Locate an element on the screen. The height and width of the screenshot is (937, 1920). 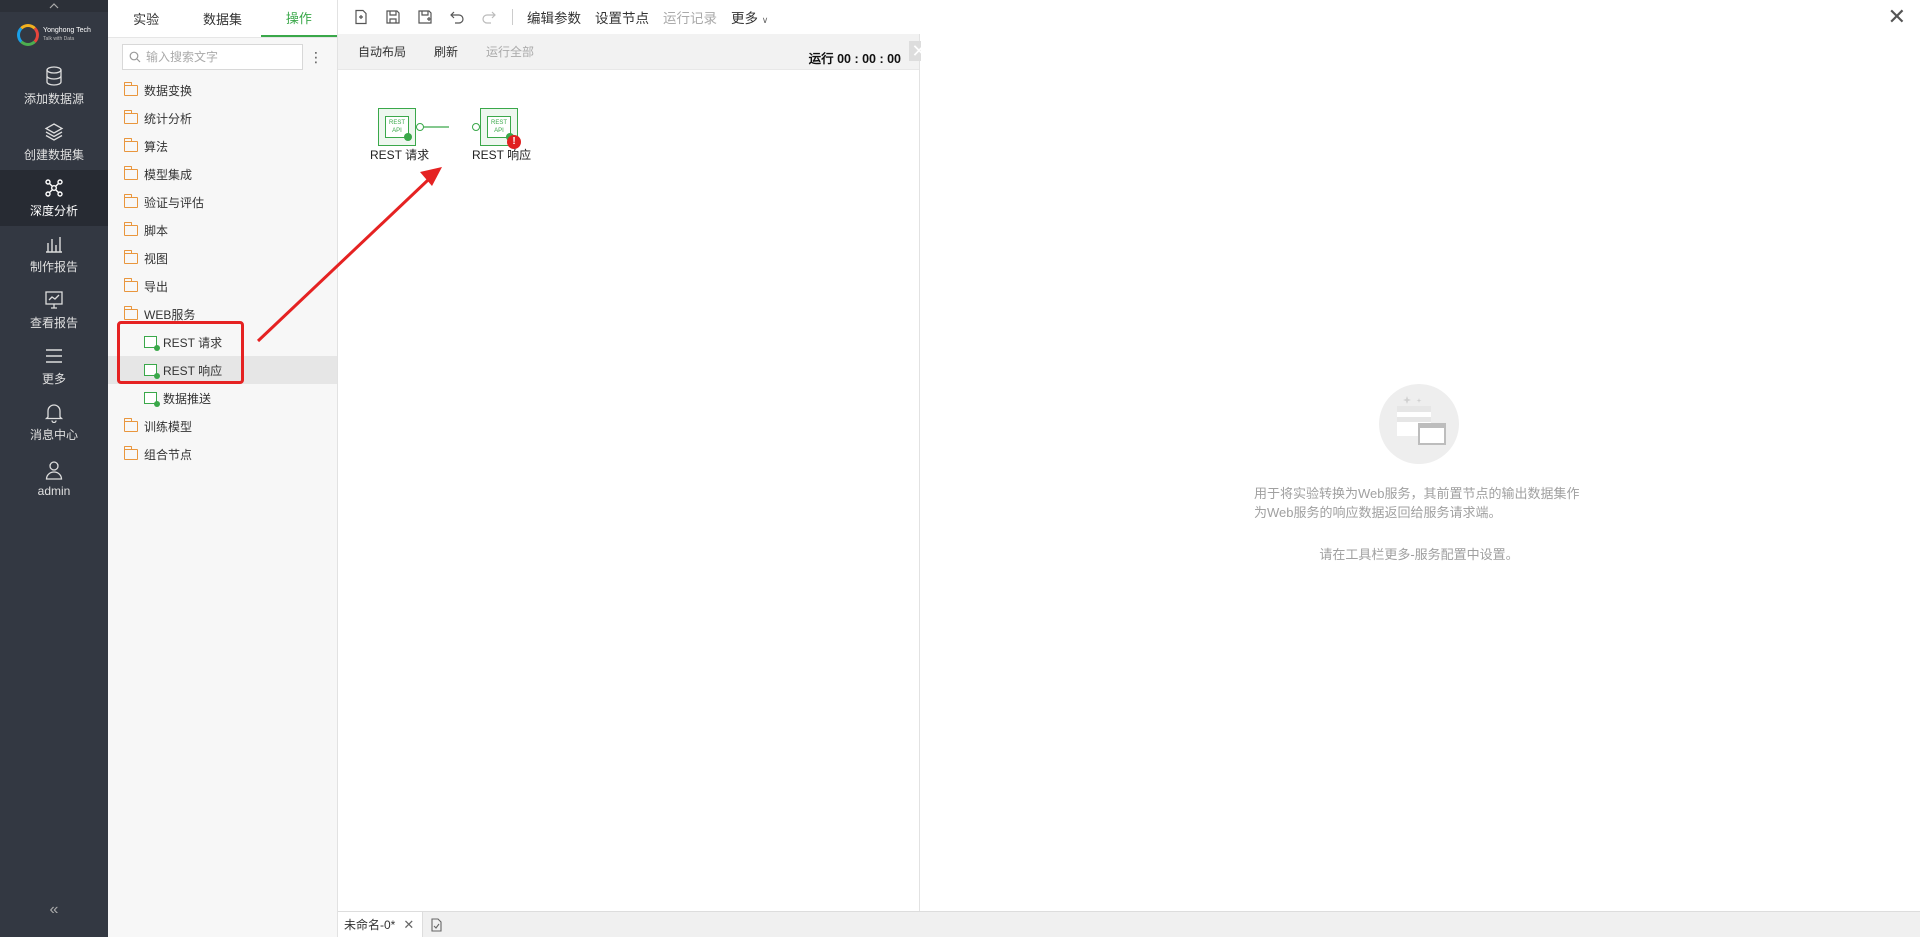
bar-chart-icon is located at coordinates (54, 245).